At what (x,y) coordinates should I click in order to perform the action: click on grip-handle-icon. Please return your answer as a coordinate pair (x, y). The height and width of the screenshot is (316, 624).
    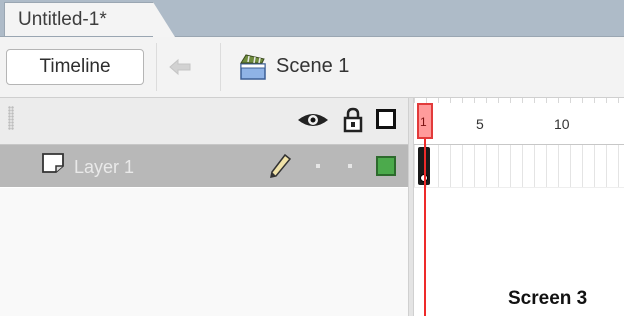
    Looking at the image, I should click on (11, 118).